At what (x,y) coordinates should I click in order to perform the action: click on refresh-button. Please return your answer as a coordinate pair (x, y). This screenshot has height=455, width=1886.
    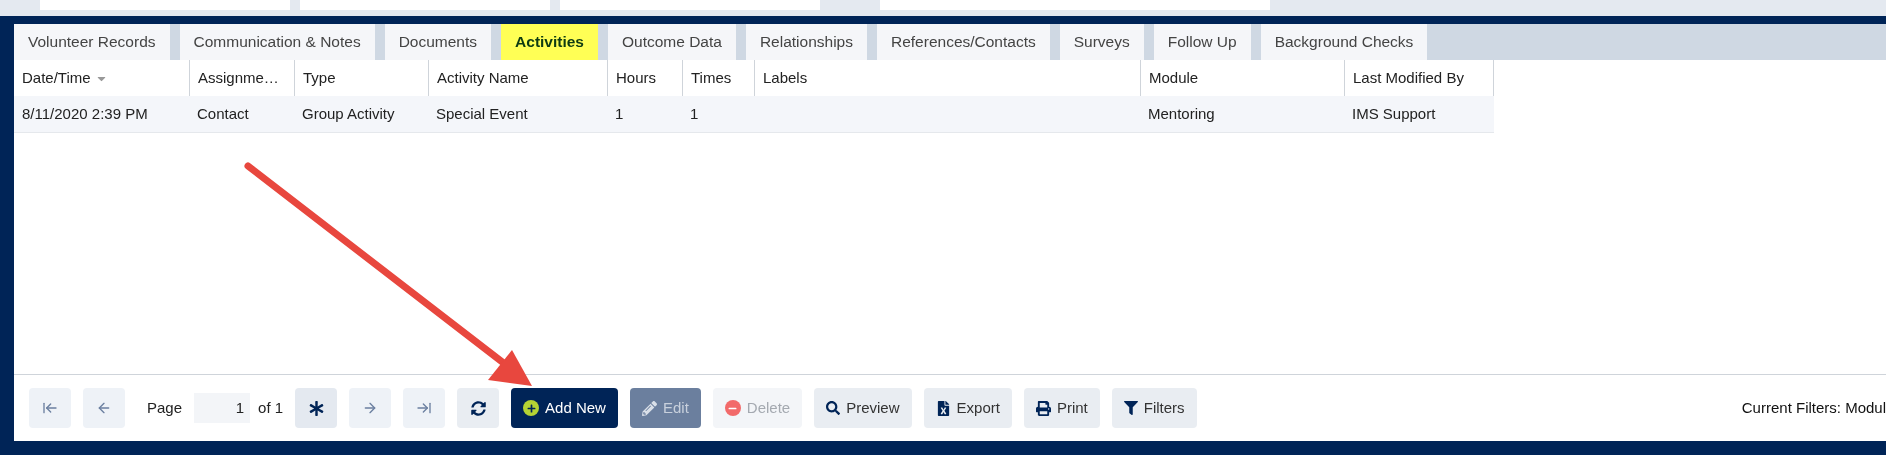
    Looking at the image, I should click on (478, 408).